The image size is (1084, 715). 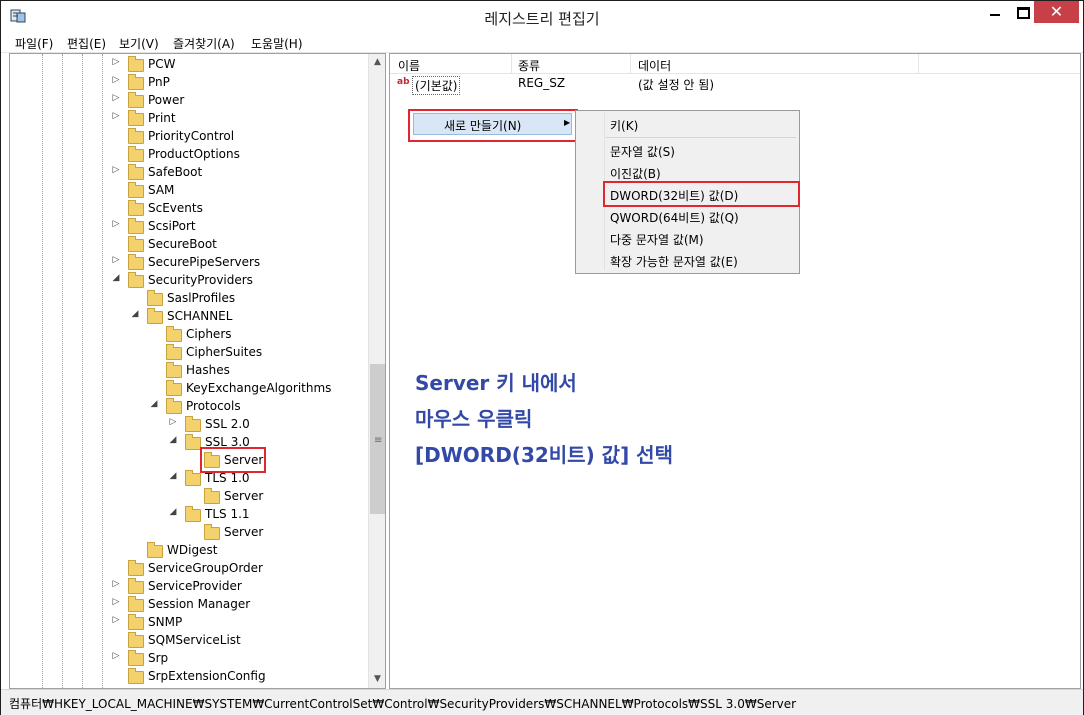 What do you see at coordinates (161, 190) in the screenshot?
I see `tree-item-label: SAM` at bounding box center [161, 190].